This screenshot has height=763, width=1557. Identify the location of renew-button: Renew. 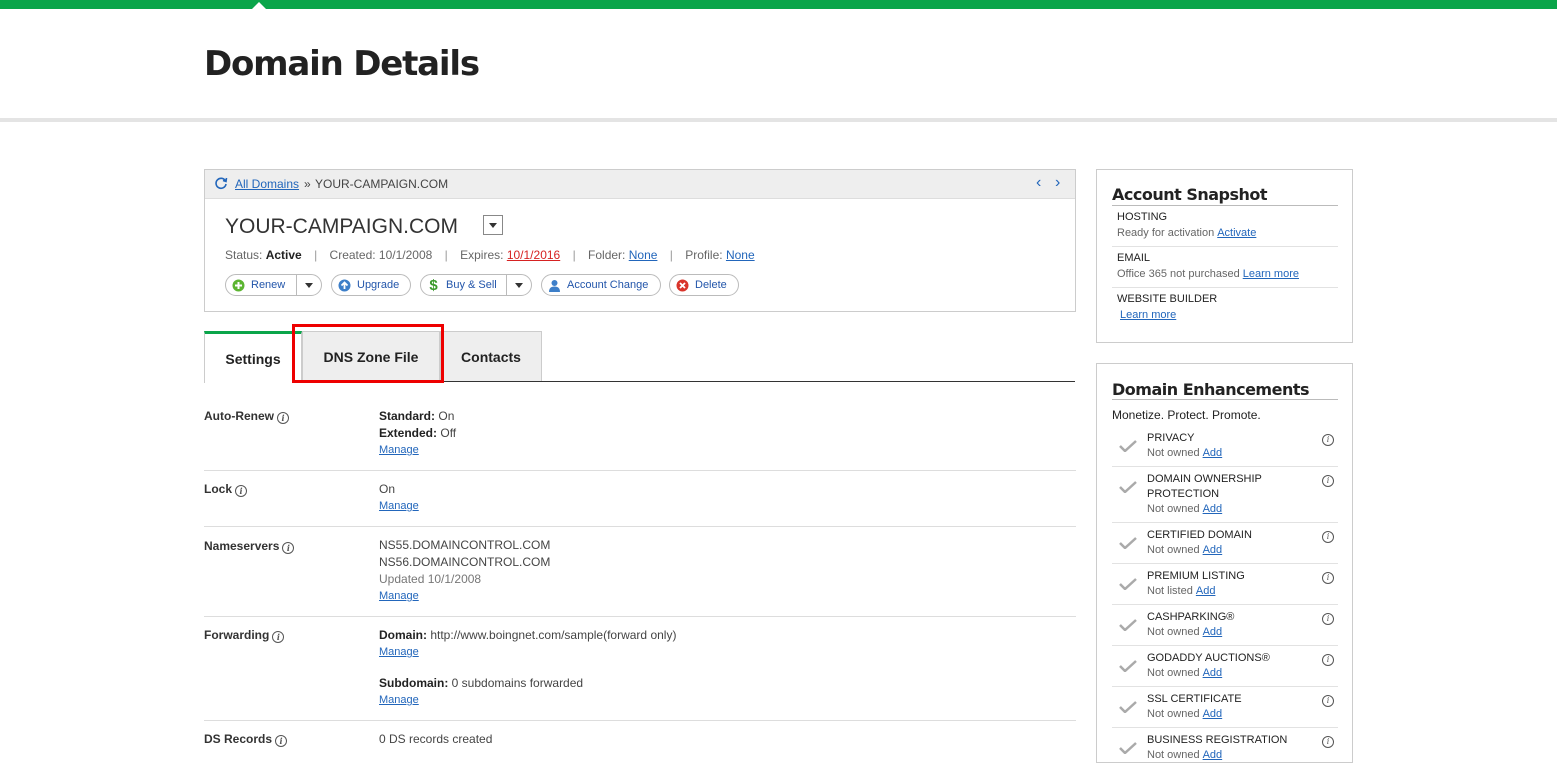
(273, 285).